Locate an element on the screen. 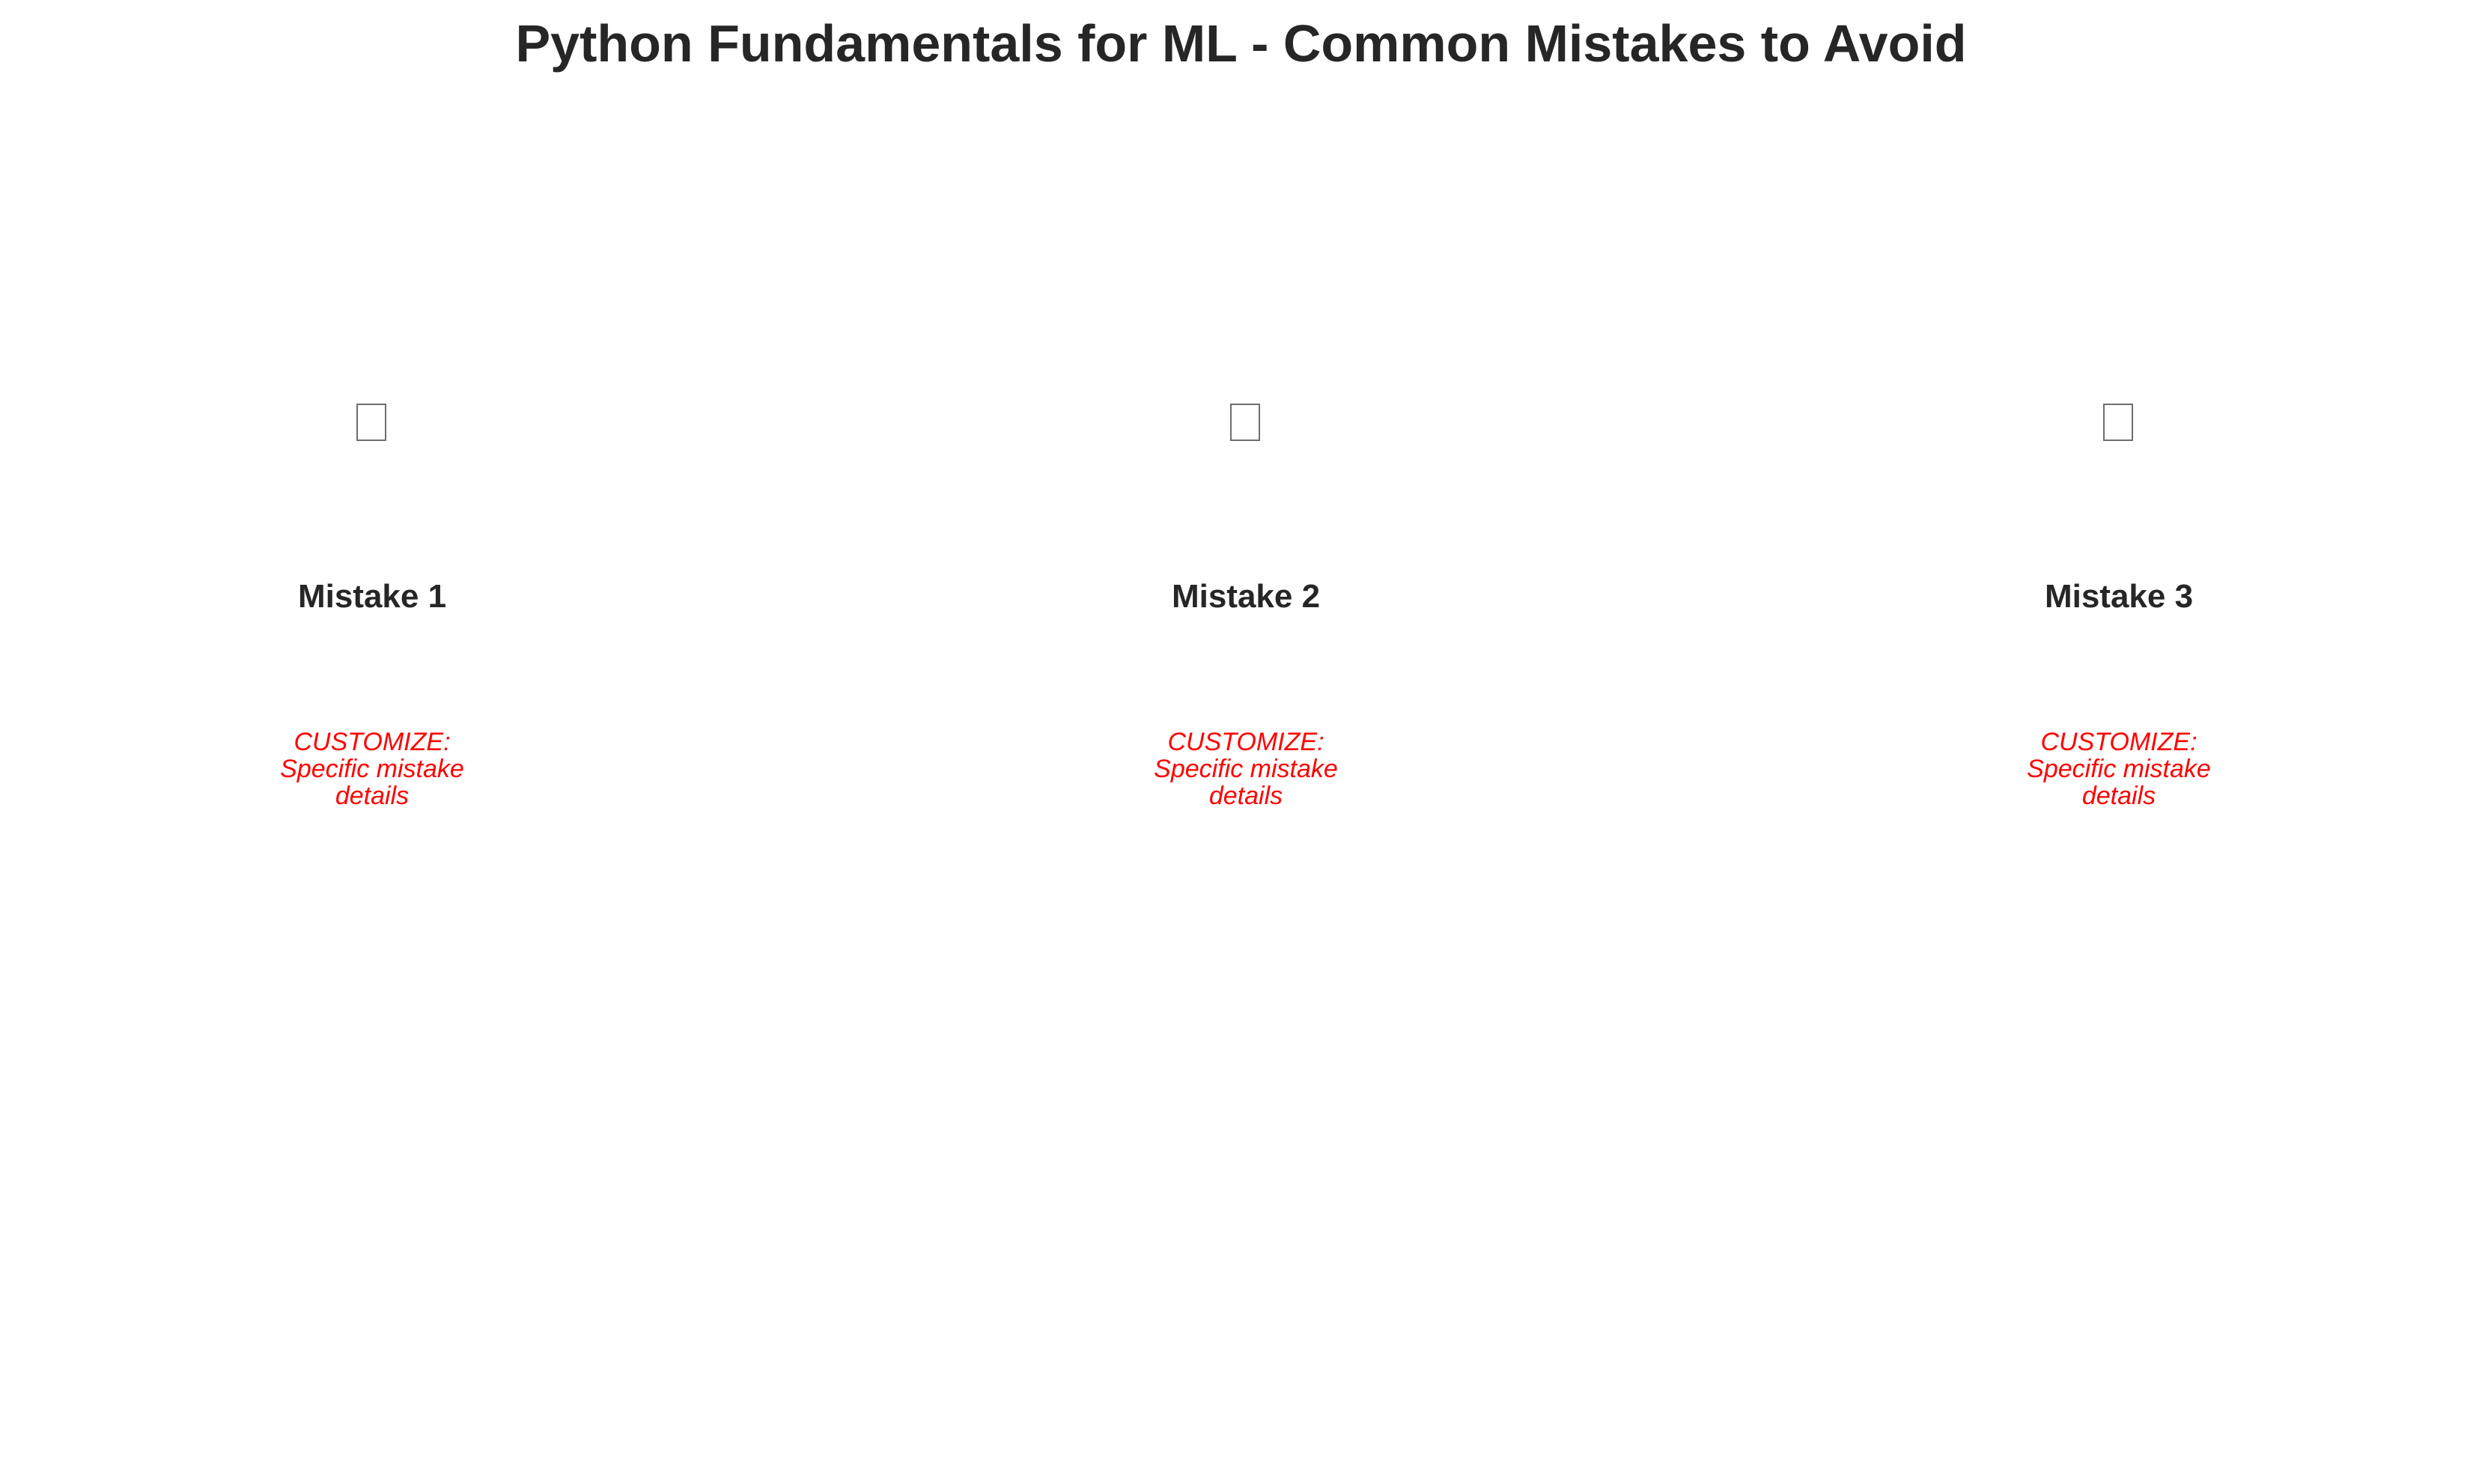 This screenshot has height=1484, width=2482. mistake-title: Mistake 1 is located at coordinates (372, 596).